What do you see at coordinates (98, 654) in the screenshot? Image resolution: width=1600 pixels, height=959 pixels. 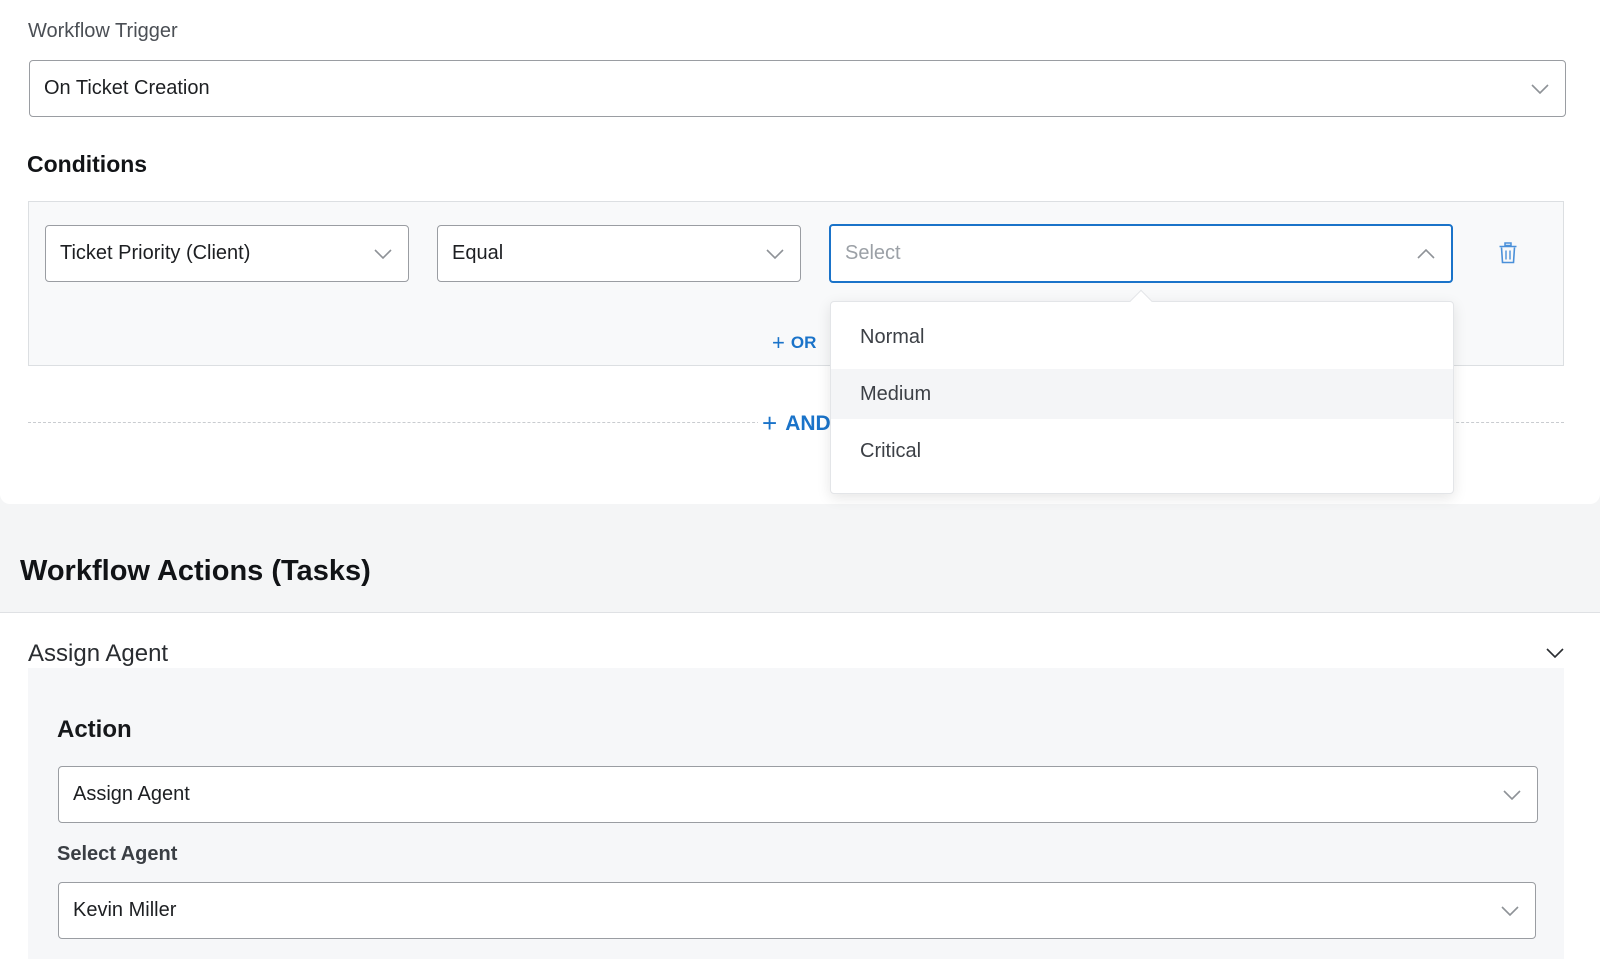 I see `task-title: Assign Agent` at bounding box center [98, 654].